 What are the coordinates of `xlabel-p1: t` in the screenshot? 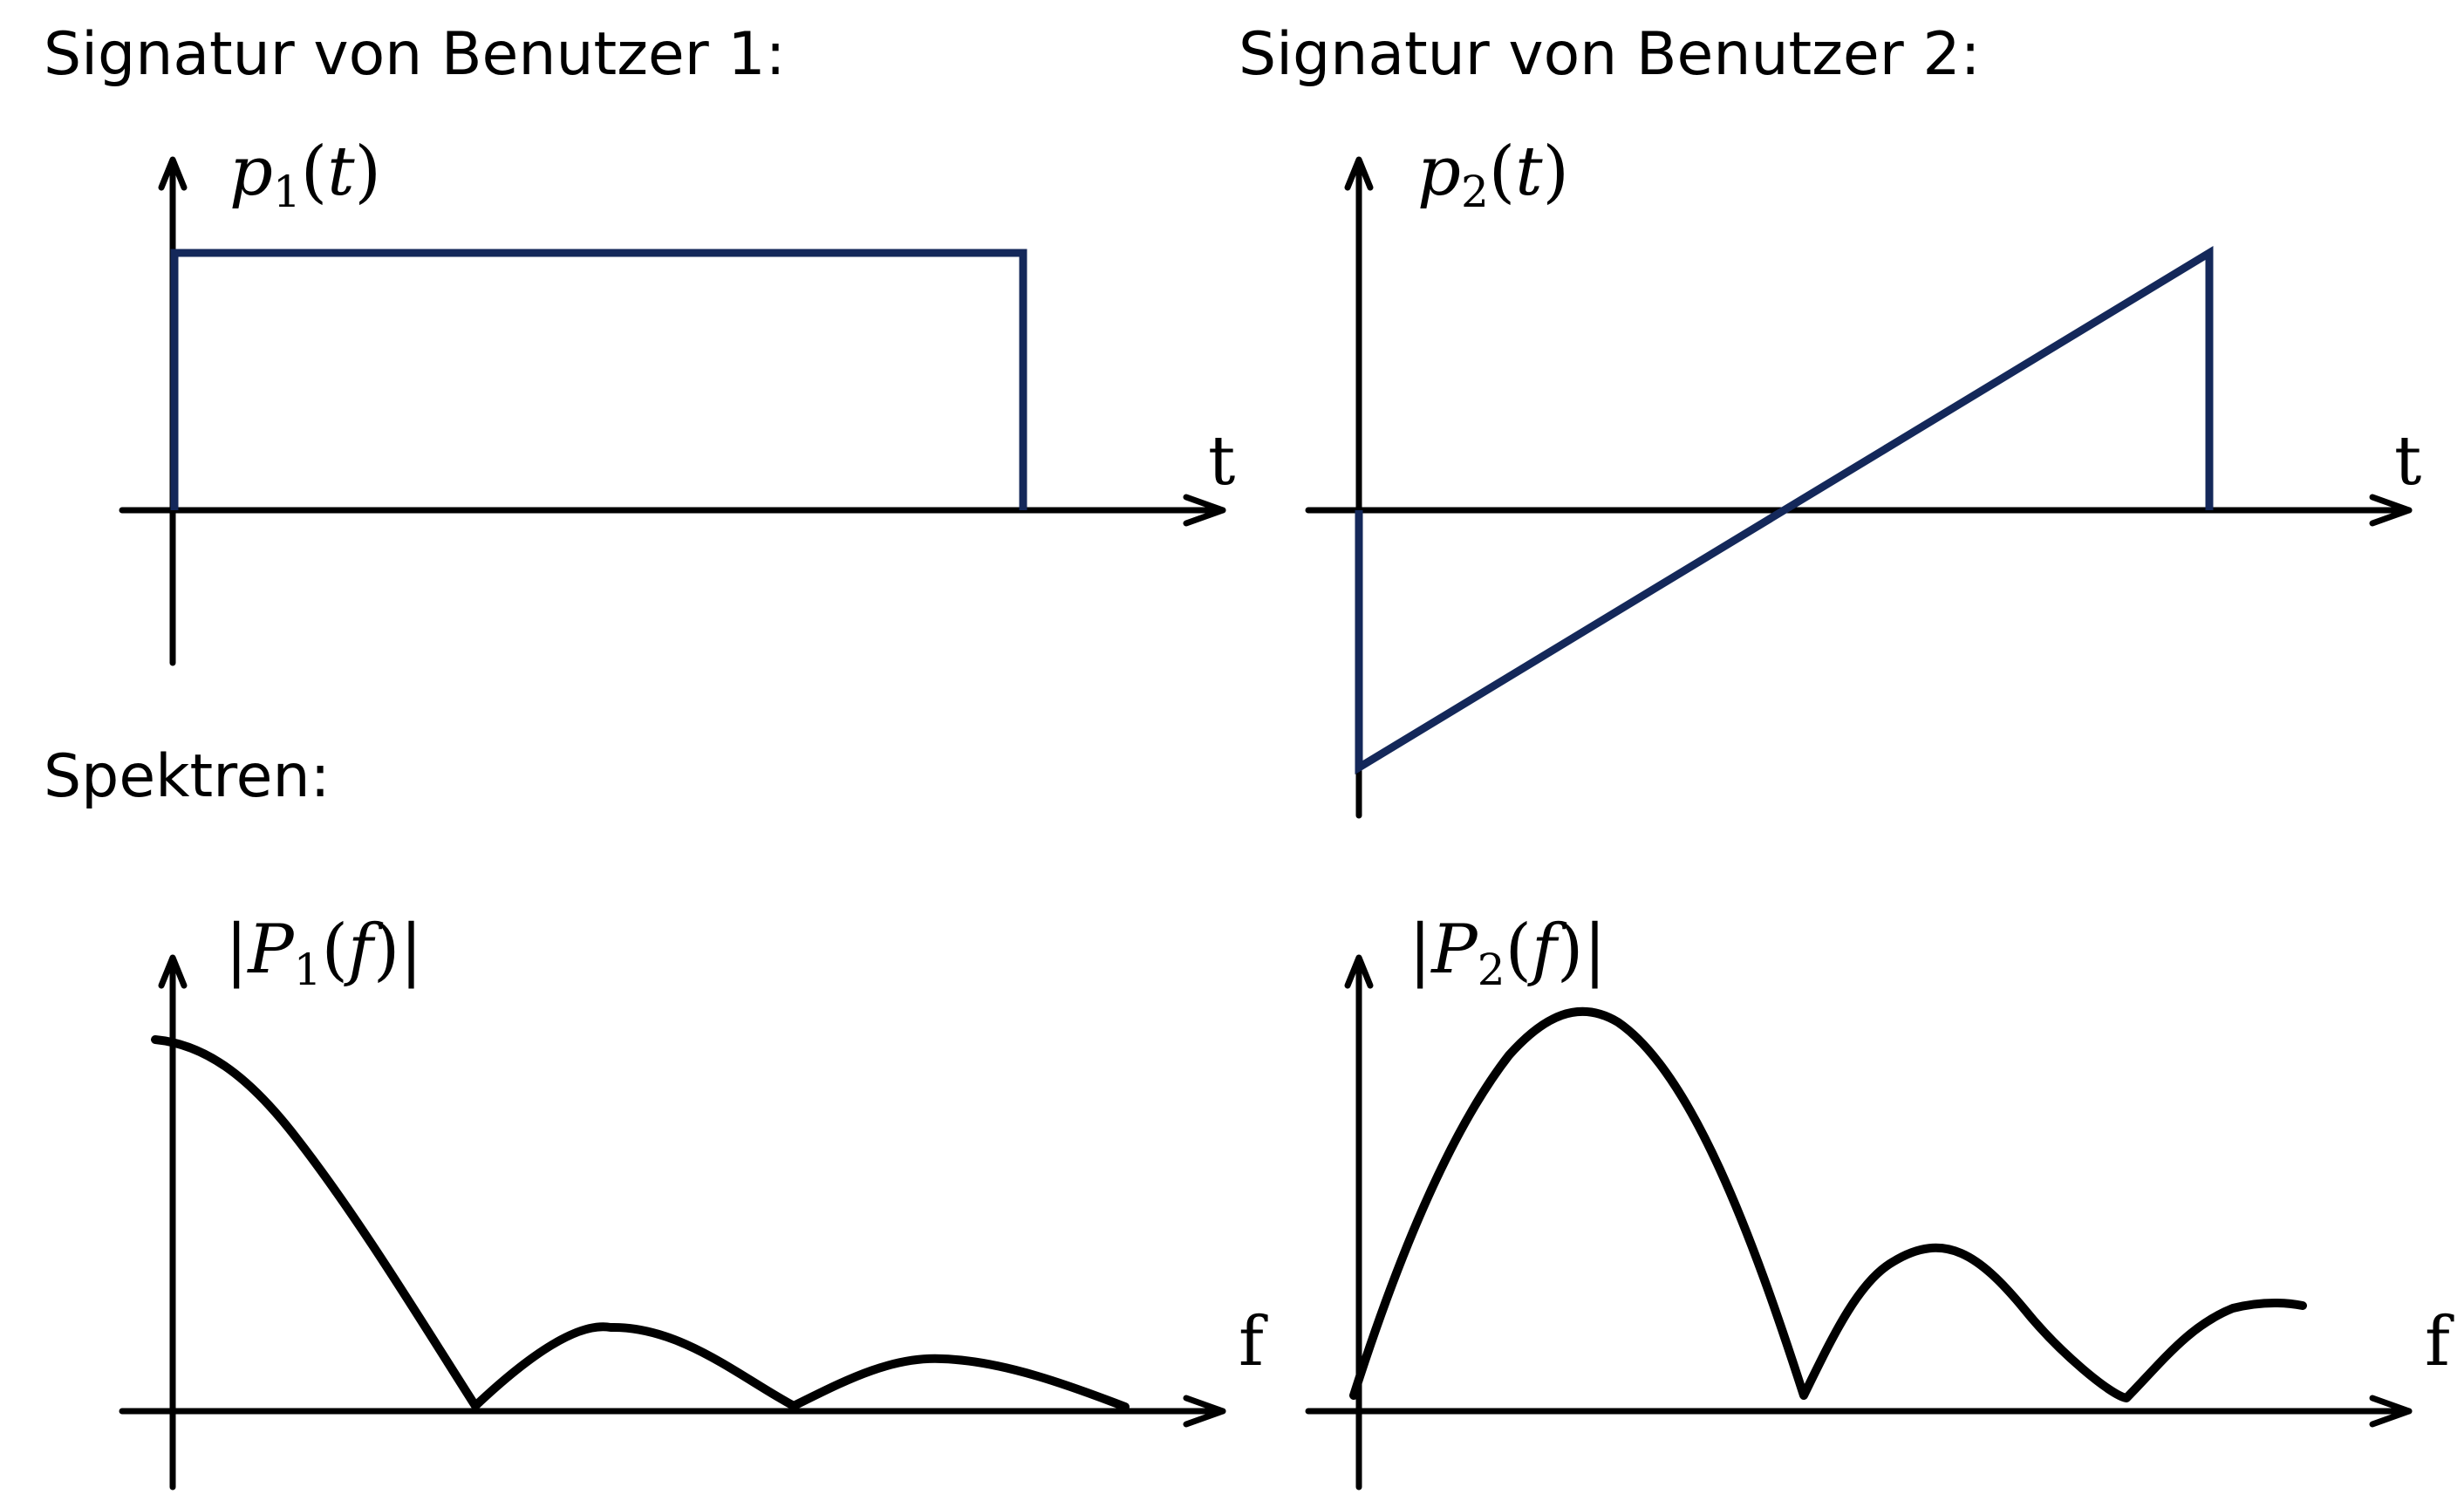 It's located at (1221, 462).